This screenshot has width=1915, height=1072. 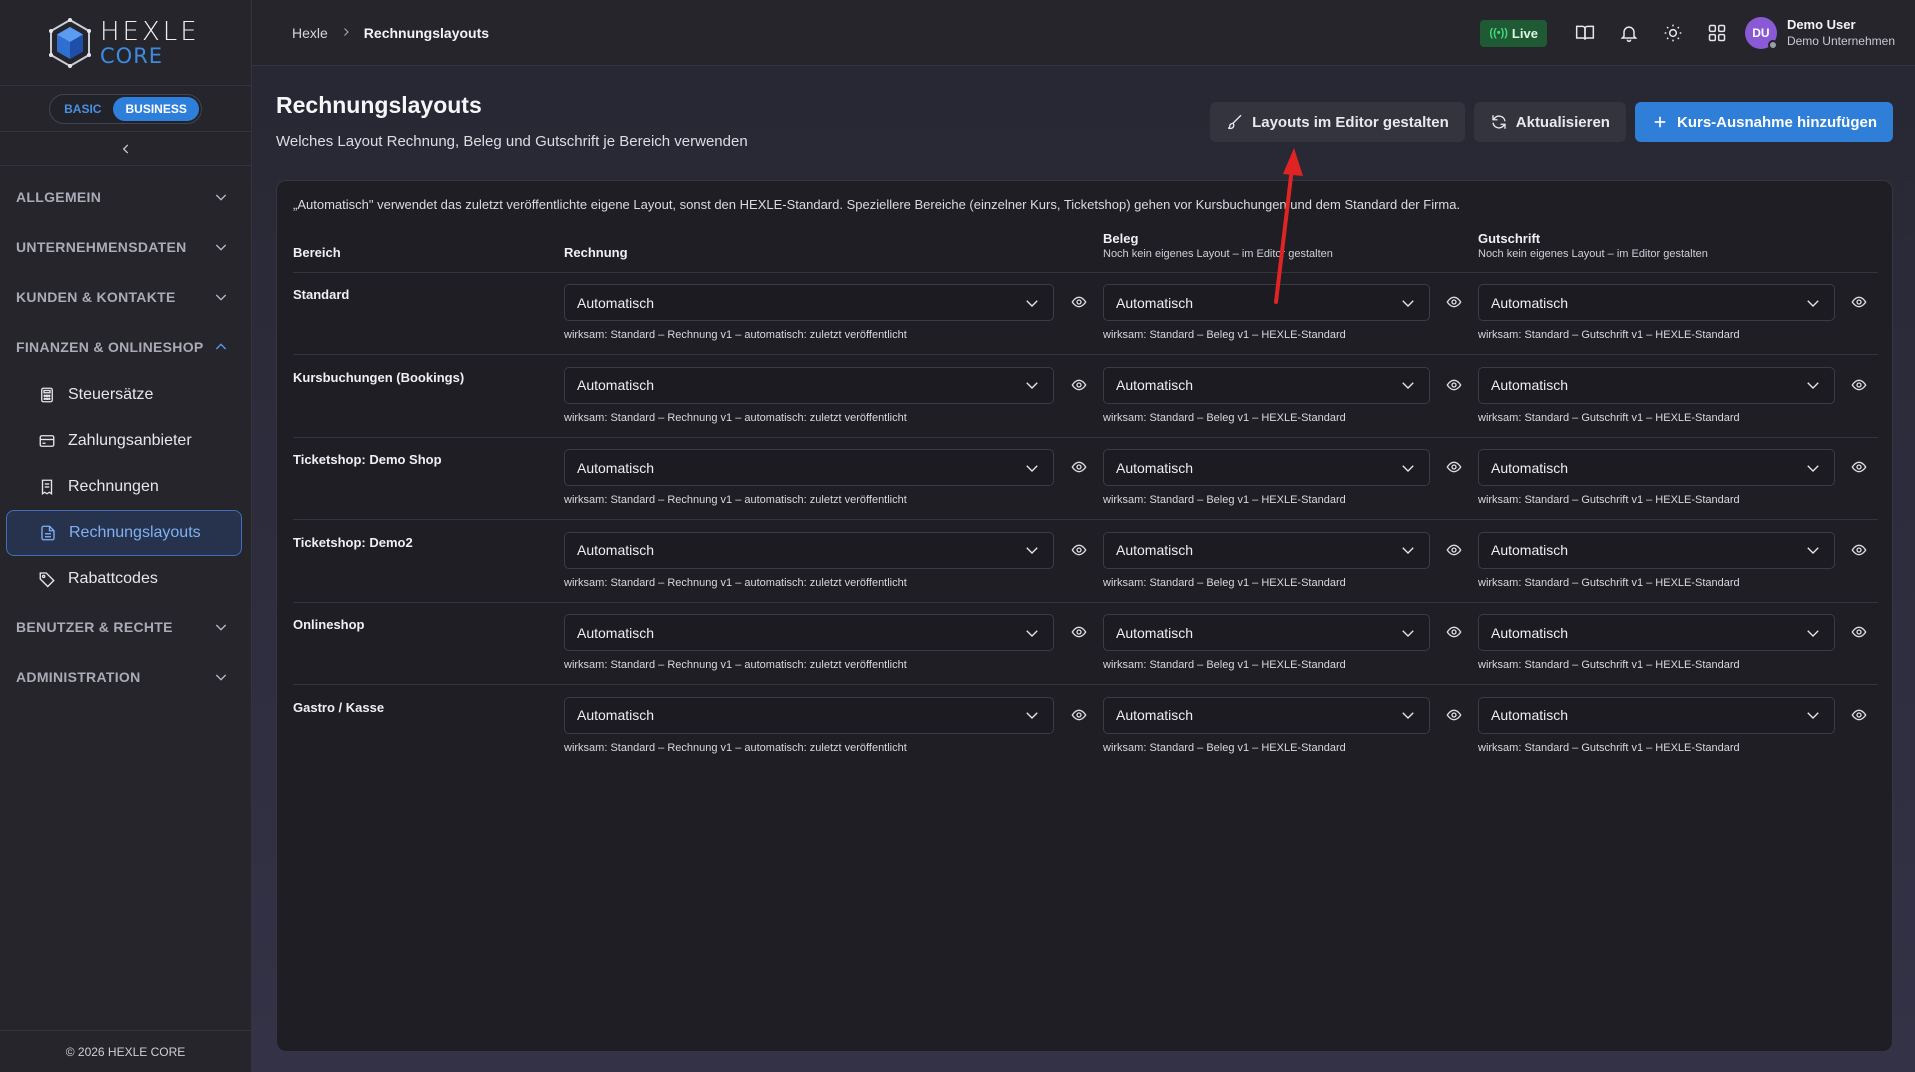 What do you see at coordinates (1717, 33) in the screenshot?
I see `apps-button` at bounding box center [1717, 33].